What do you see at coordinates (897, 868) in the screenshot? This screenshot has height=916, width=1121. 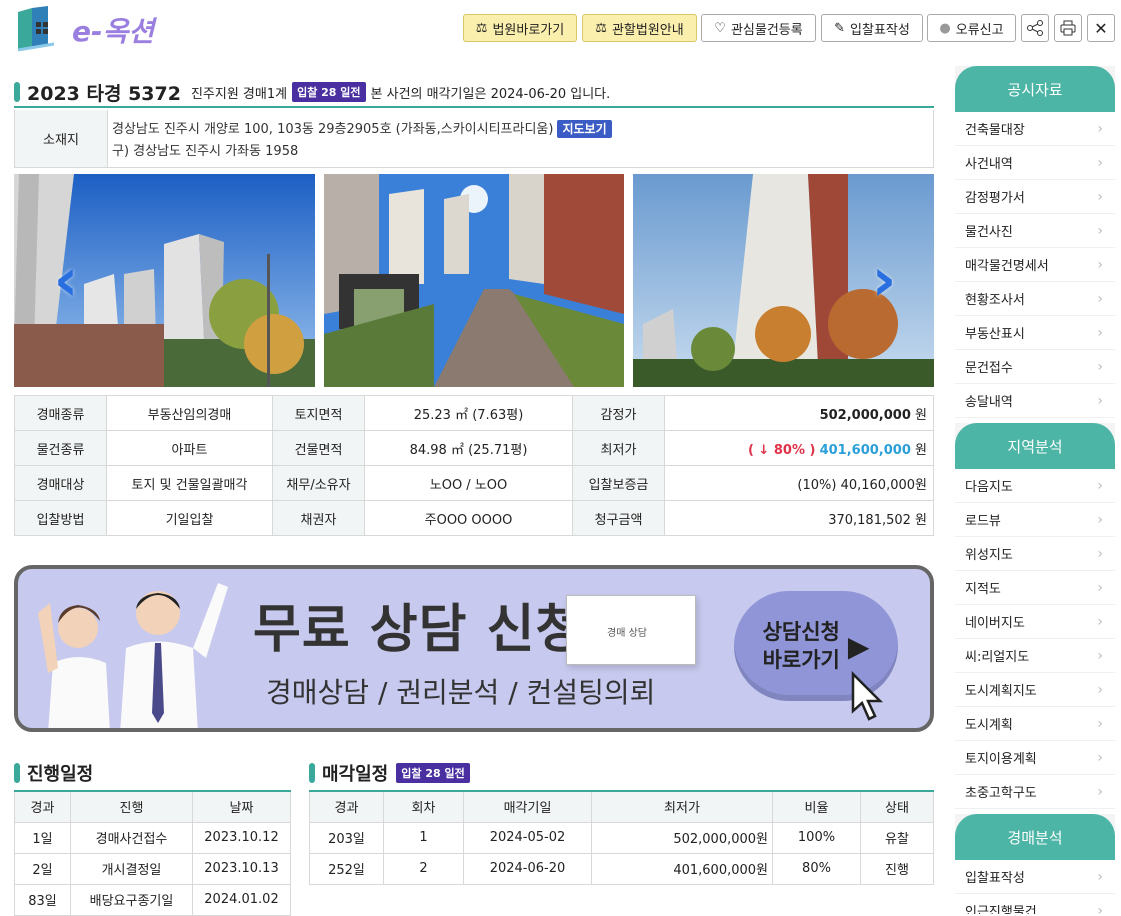 I see `table-cell: 진행` at bounding box center [897, 868].